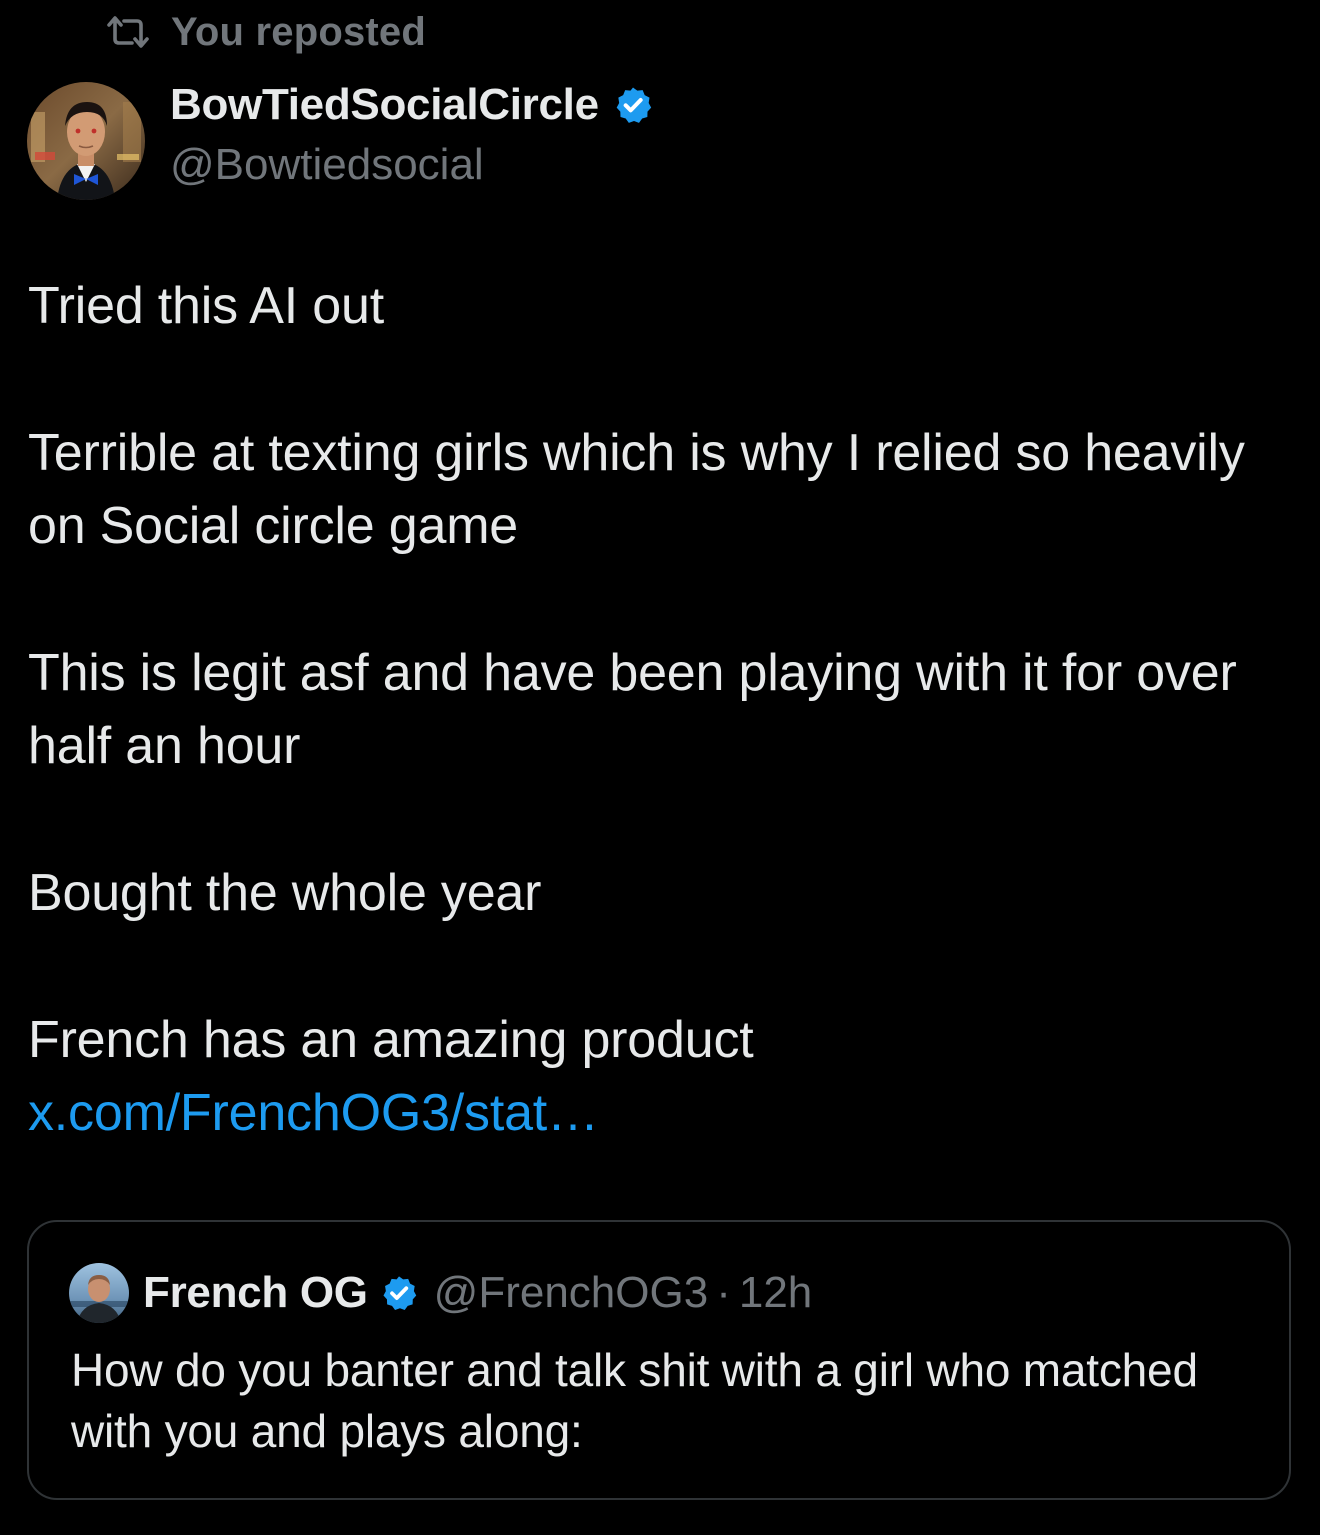 The image size is (1320, 1535). I want to click on tweet-paragraph: Bought the whole year, so click(285, 893).